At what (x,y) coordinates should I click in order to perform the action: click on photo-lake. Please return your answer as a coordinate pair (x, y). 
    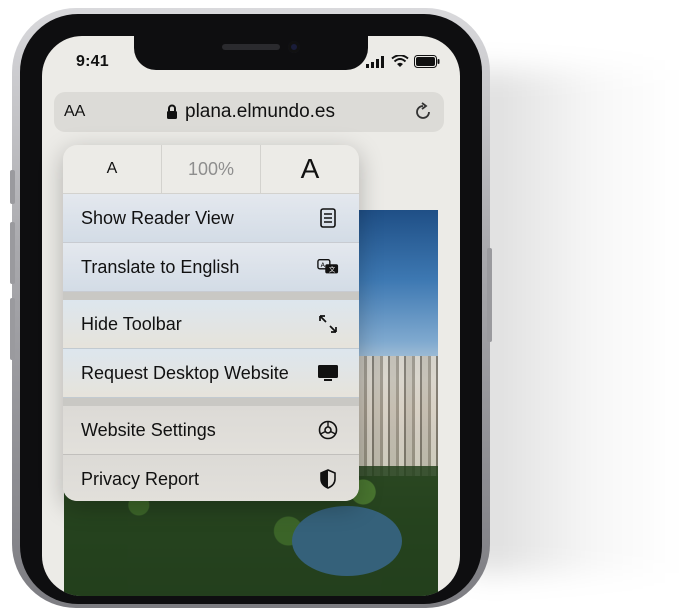
    Looking at the image, I should click on (347, 541).